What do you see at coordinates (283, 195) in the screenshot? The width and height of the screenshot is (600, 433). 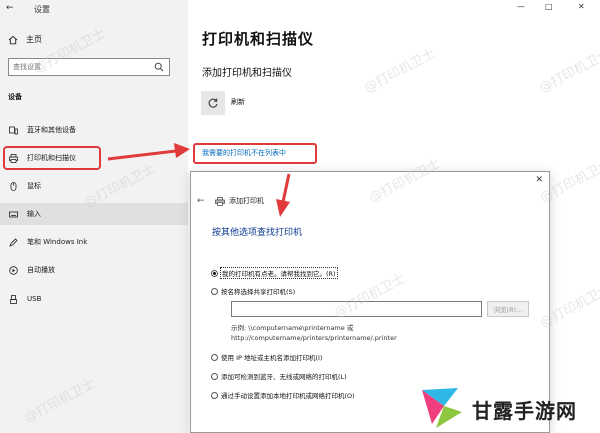 I see `arrow-to-dialog` at bounding box center [283, 195].